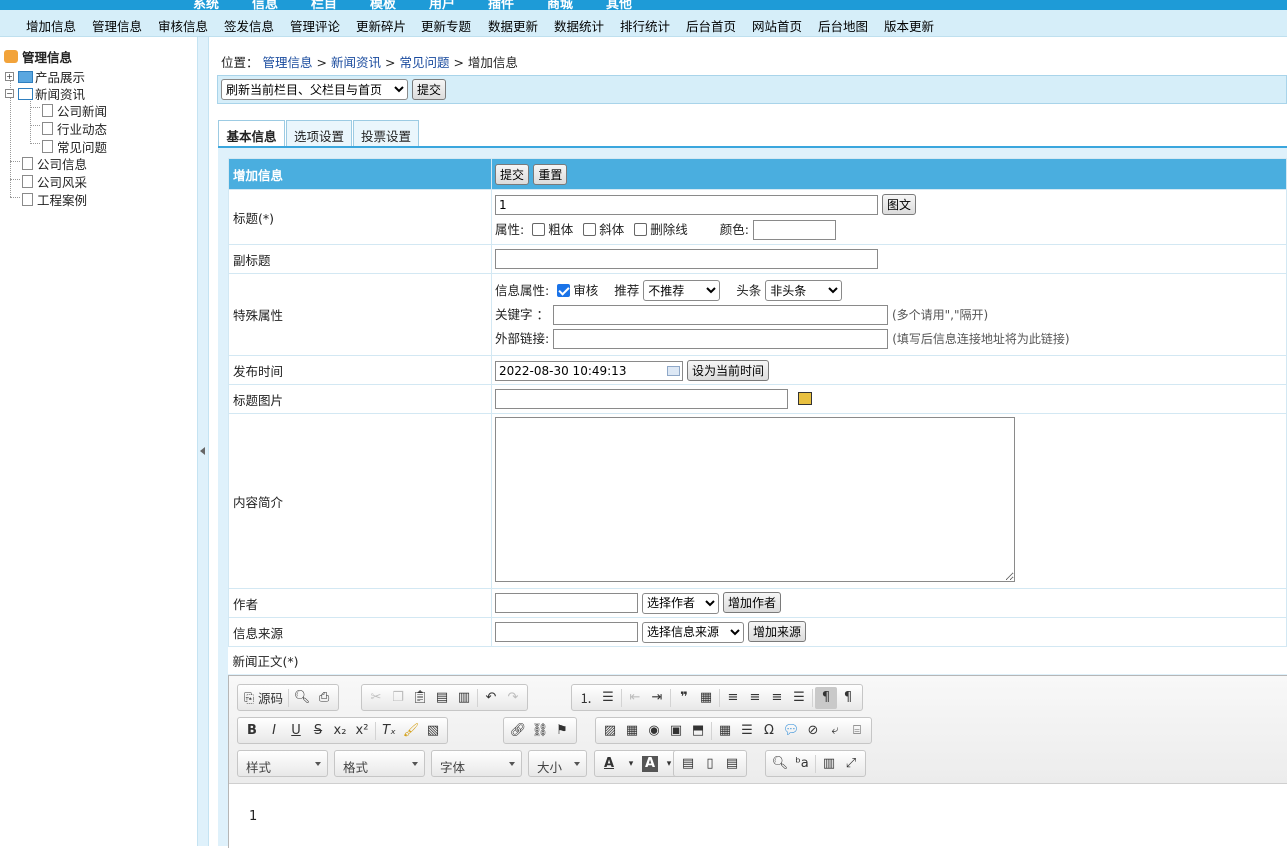 The width and height of the screenshot is (1287, 849). I want to click on source-button: ⎘ 源码, so click(263, 698).